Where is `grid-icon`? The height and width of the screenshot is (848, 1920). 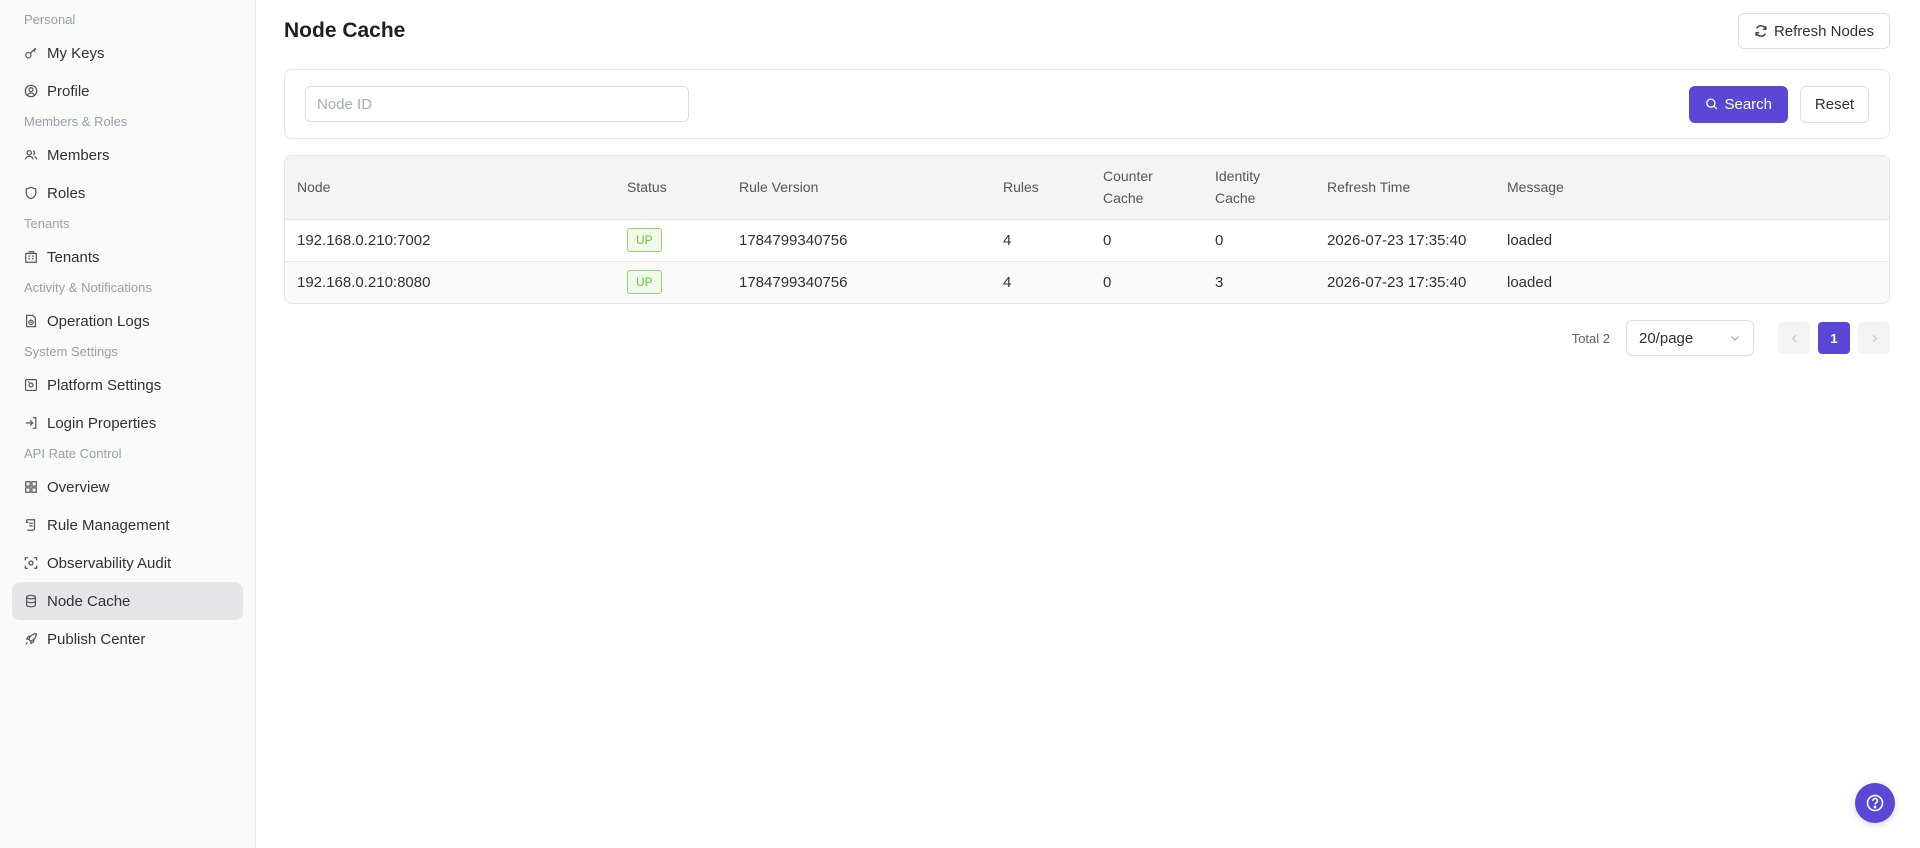 grid-icon is located at coordinates (31, 487).